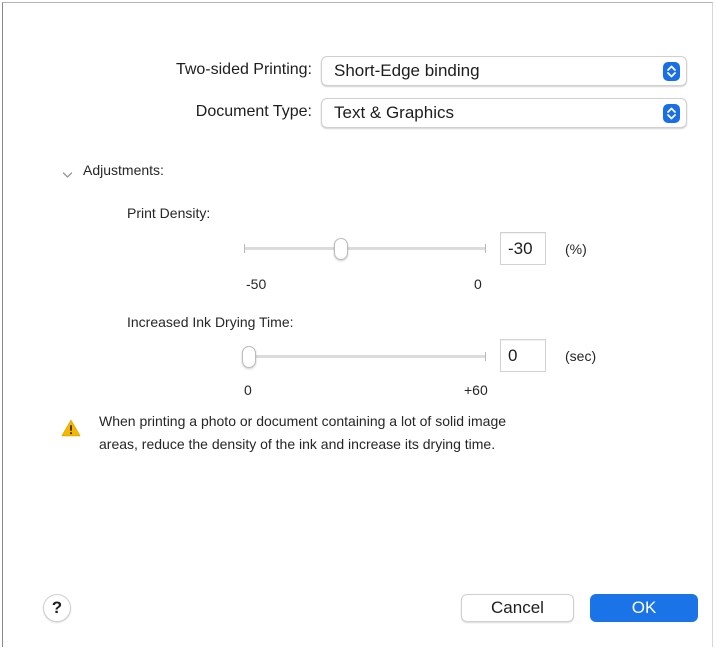 This screenshot has height=650, width=716. What do you see at coordinates (365, 356) in the screenshot?
I see `drying-time-slider-track` at bounding box center [365, 356].